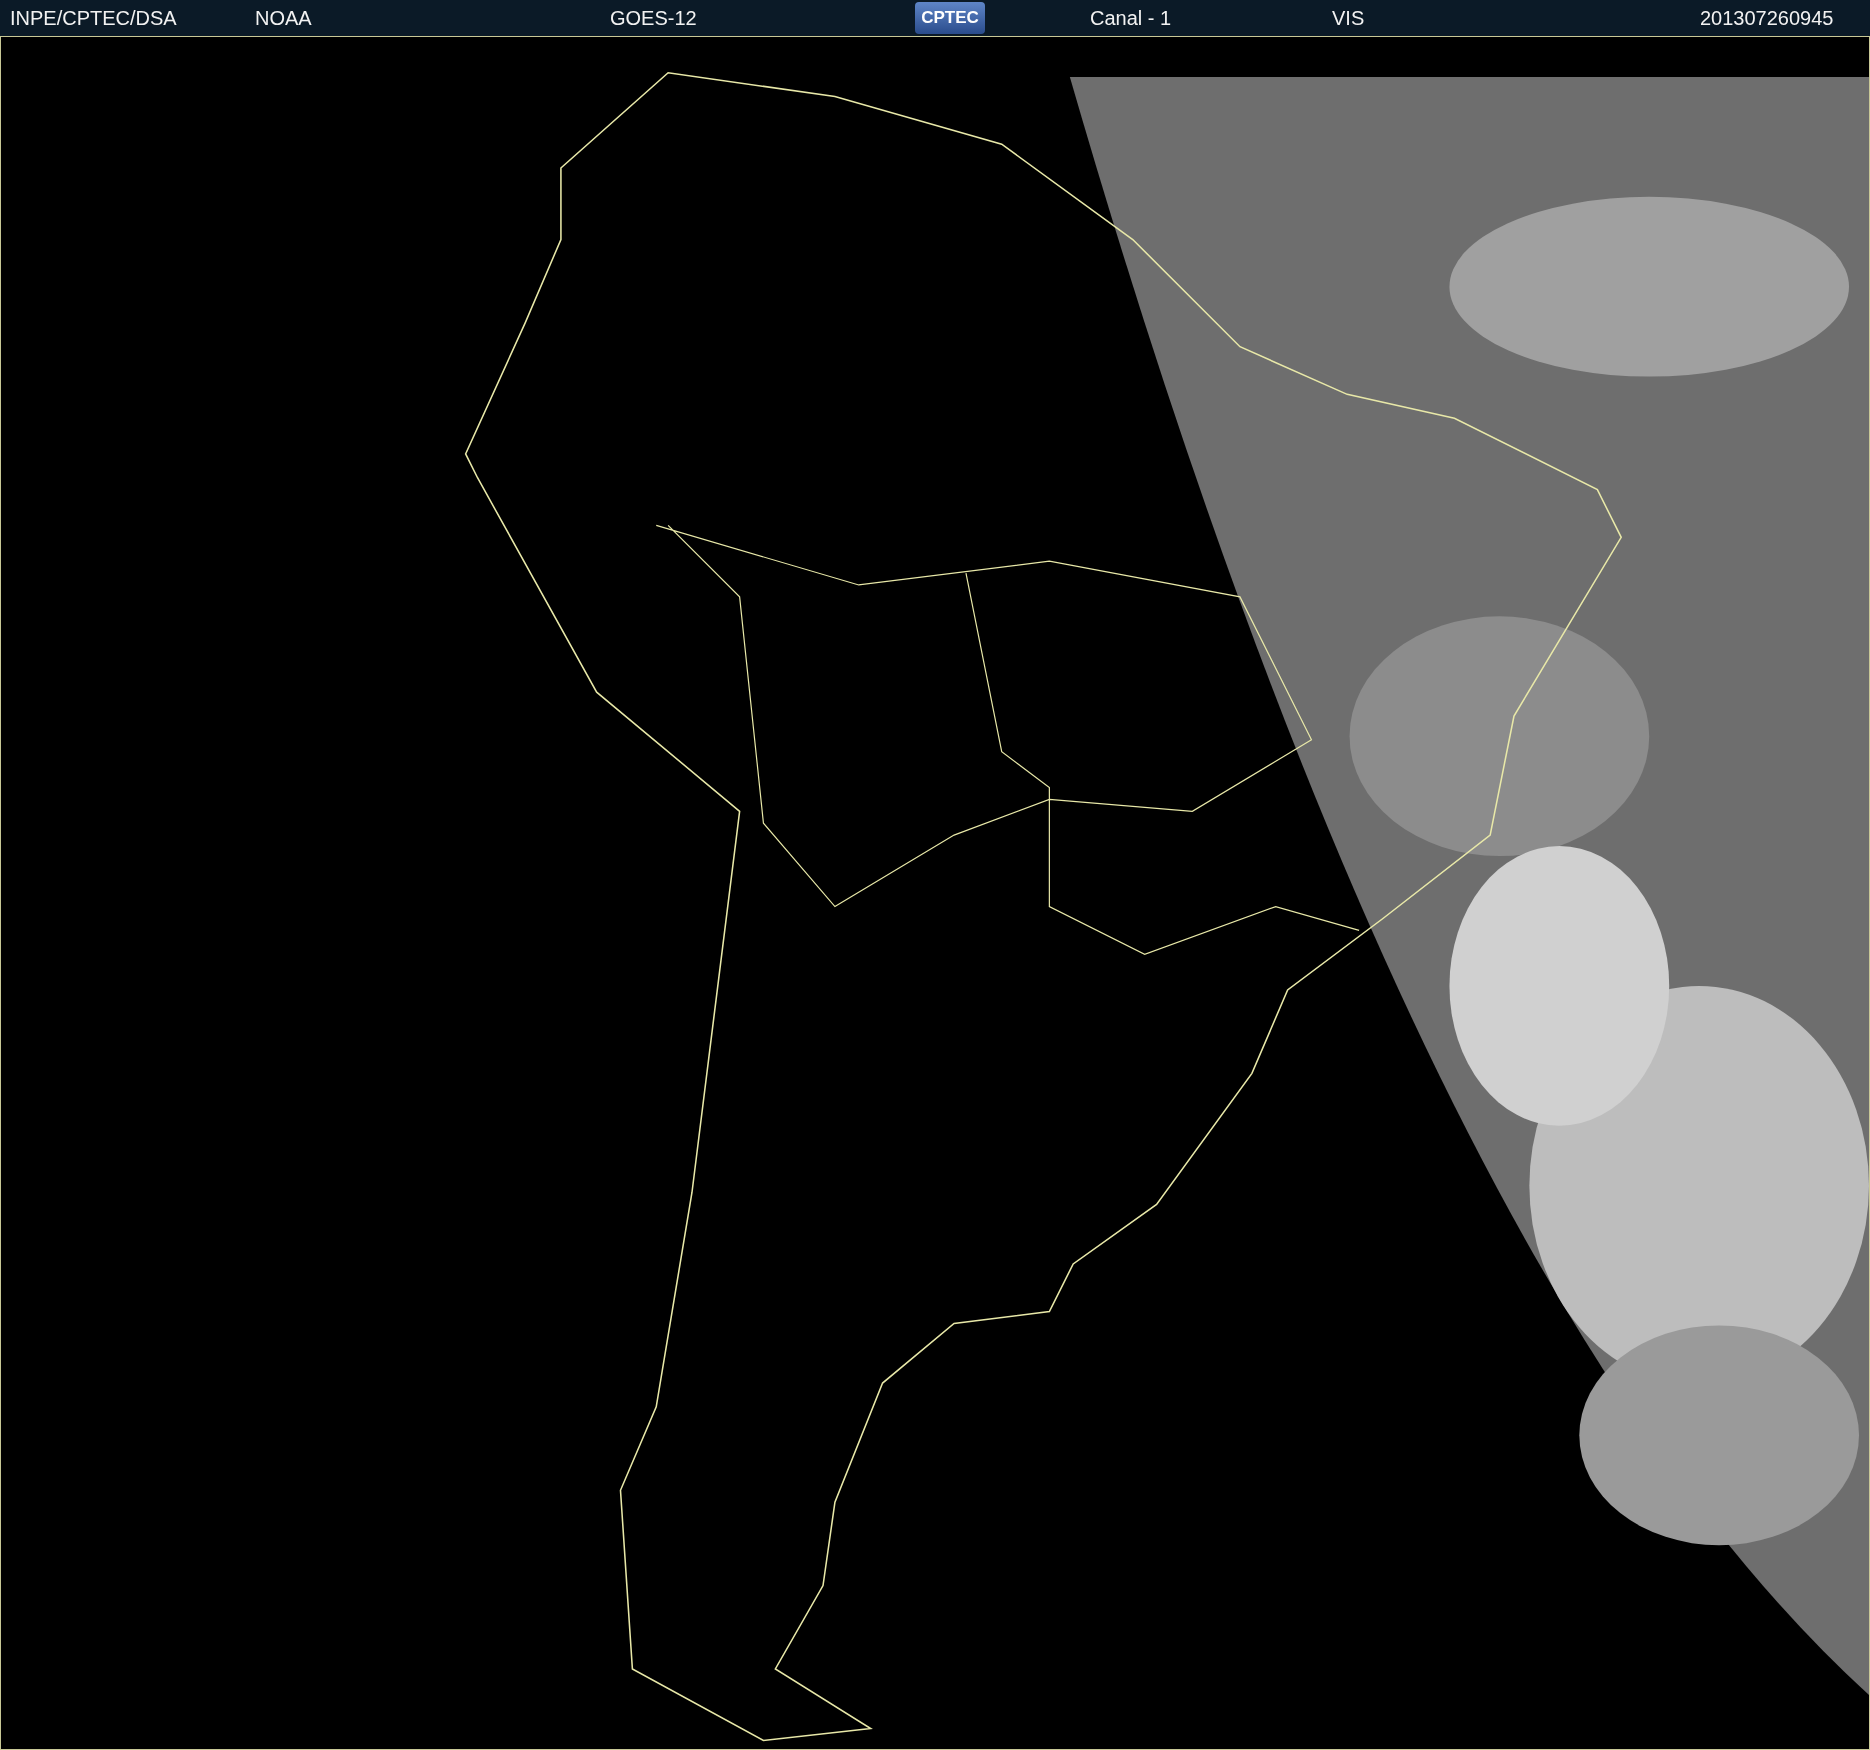  What do you see at coordinates (93, 18) in the screenshot?
I see `header-label: INPE/CPTEC/DSA` at bounding box center [93, 18].